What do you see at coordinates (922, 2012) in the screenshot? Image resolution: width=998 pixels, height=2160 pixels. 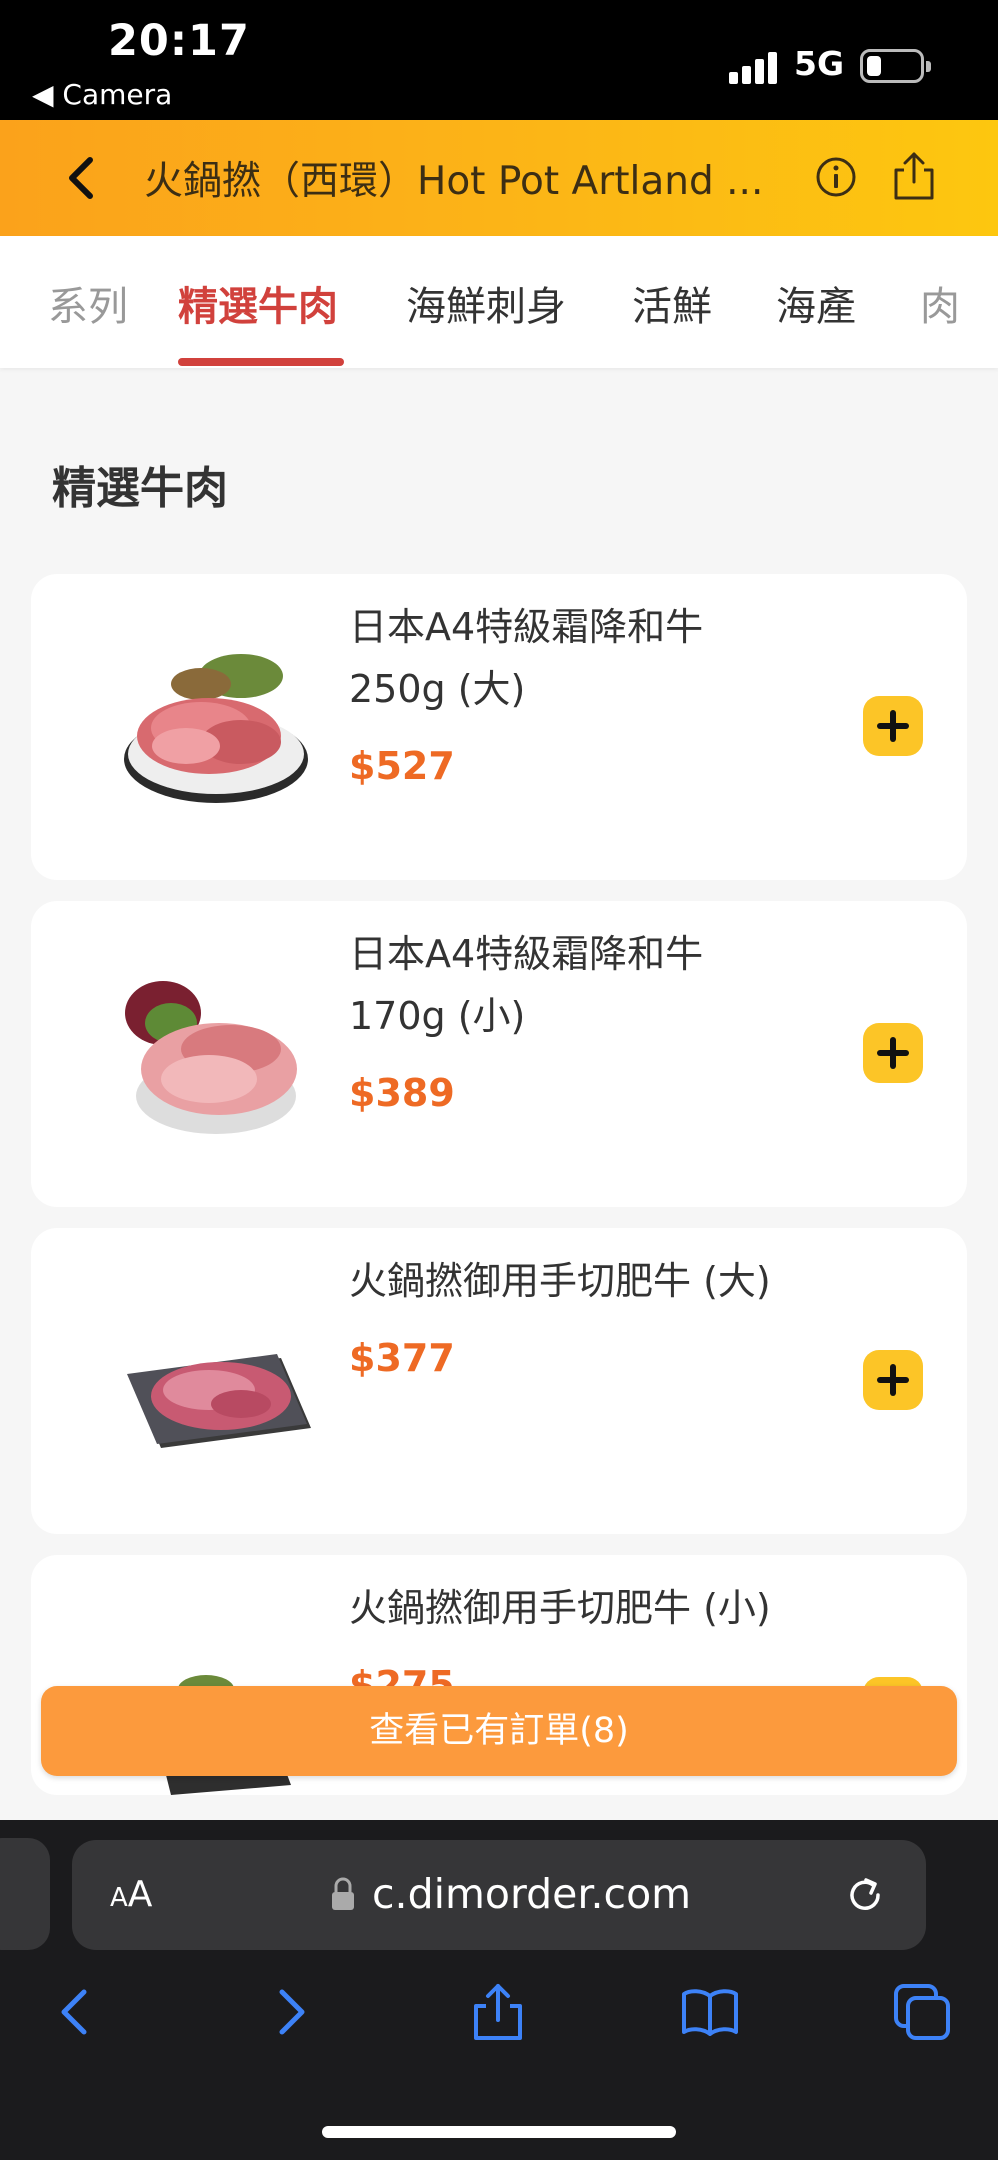 I see `tabs-icon` at bounding box center [922, 2012].